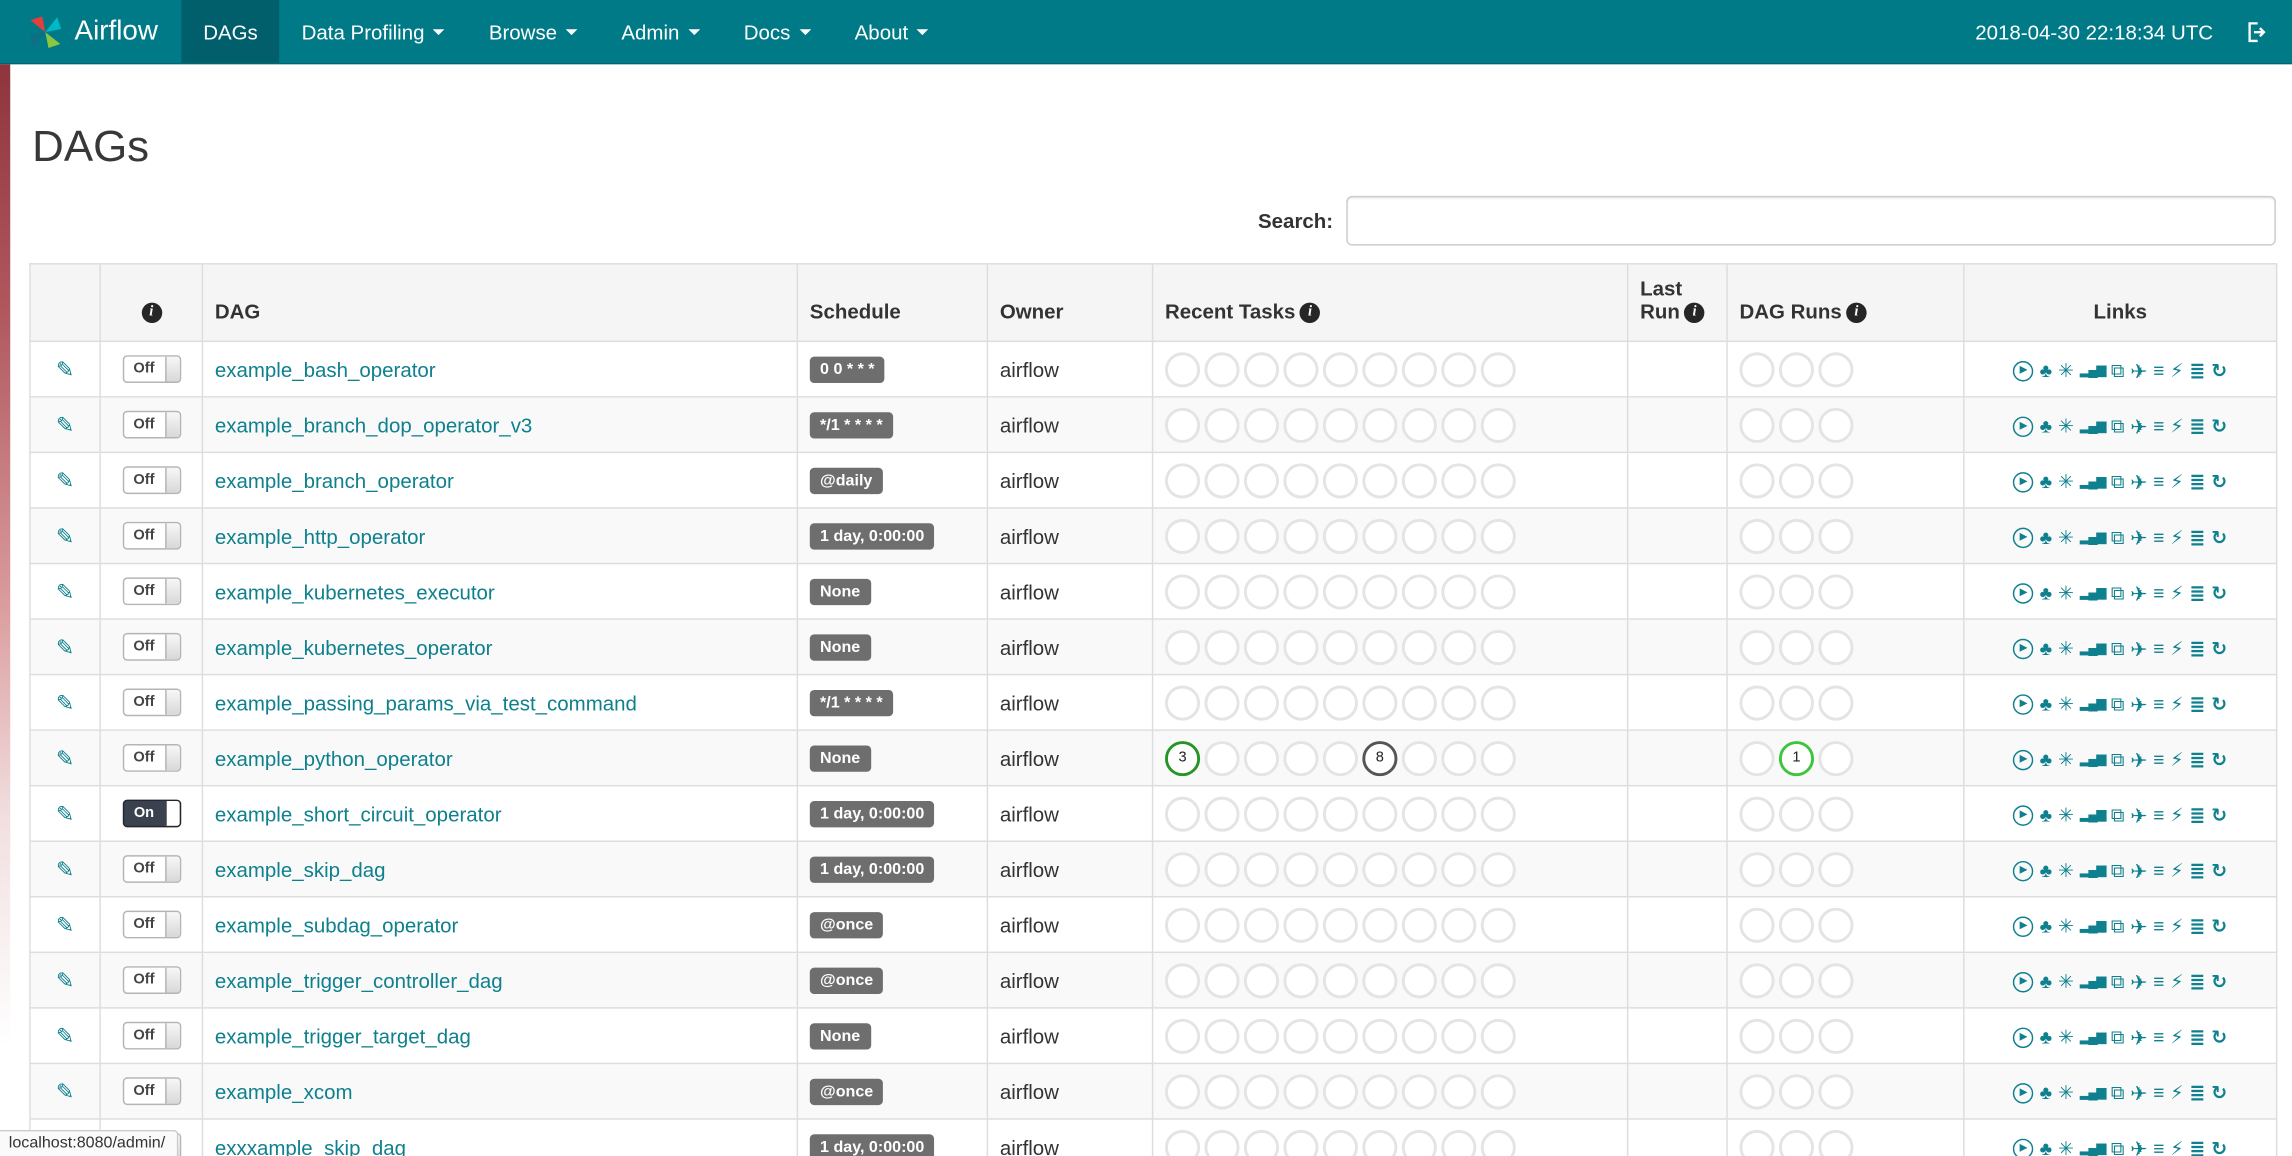  I want to click on dag-link: example_xcom, so click(284, 1090).